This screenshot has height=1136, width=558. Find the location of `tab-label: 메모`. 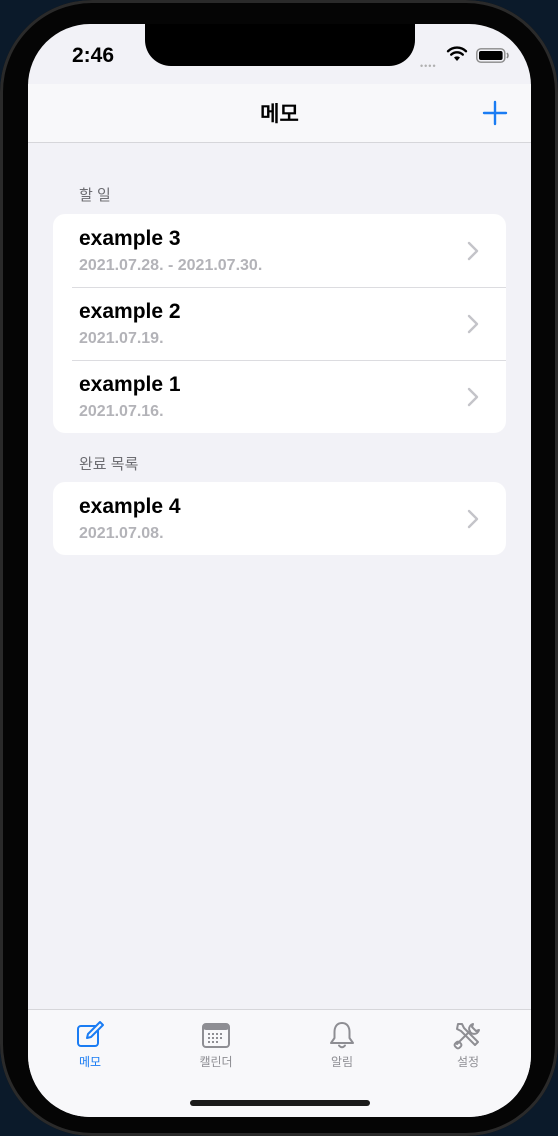

tab-label: 메모 is located at coordinates (90, 1062).